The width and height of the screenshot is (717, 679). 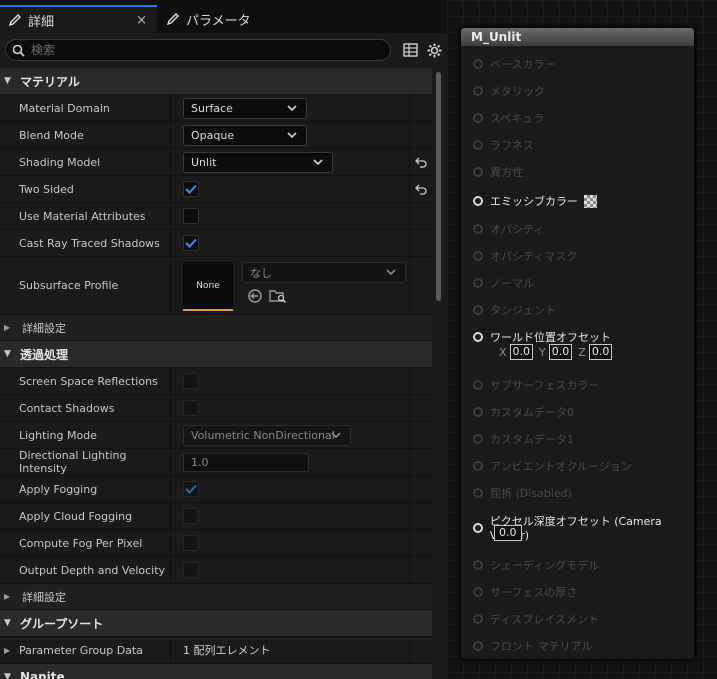 I want to click on pin-17: シェーディングモデル, so click(x=536, y=565).